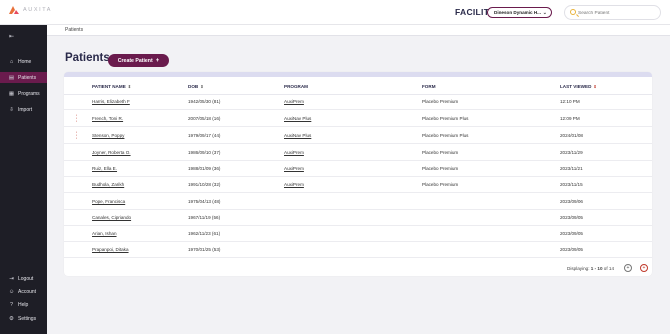 The image size is (670, 334). What do you see at coordinates (138, 60) in the screenshot?
I see `create-patient-button: Create Patient +` at bounding box center [138, 60].